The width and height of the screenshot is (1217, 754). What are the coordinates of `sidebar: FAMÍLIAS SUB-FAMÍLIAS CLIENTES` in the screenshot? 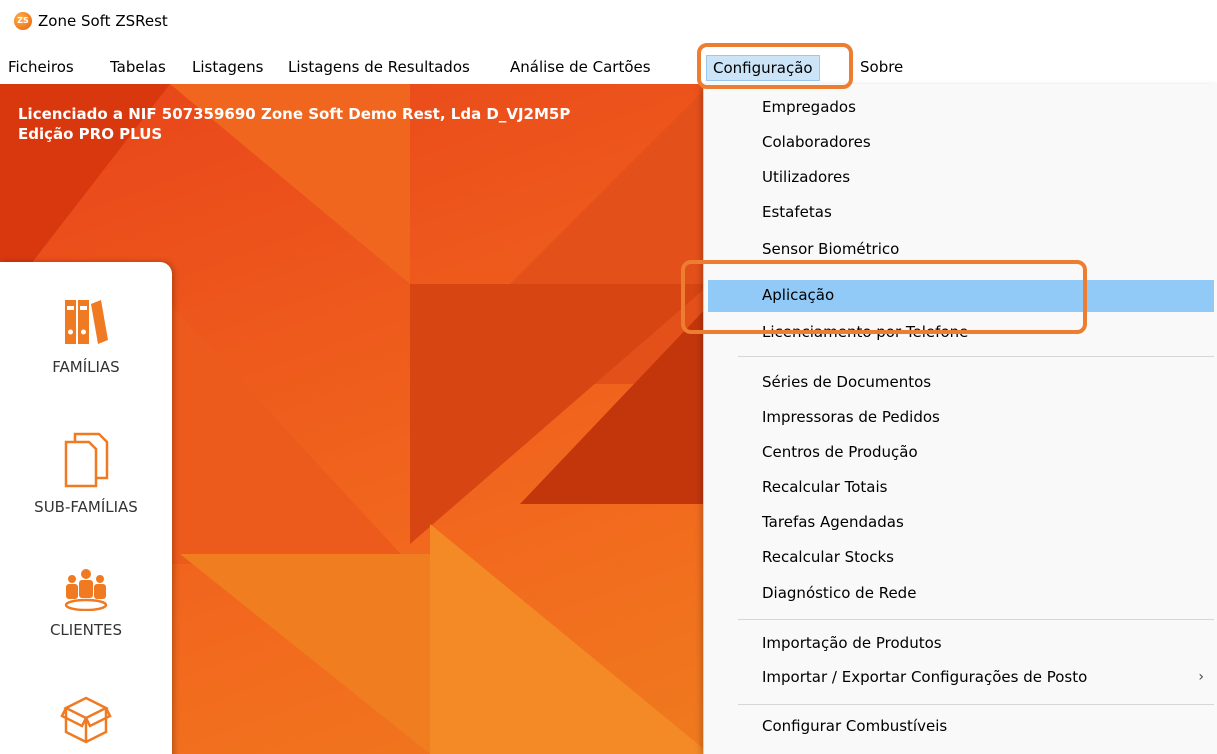 It's located at (86, 508).